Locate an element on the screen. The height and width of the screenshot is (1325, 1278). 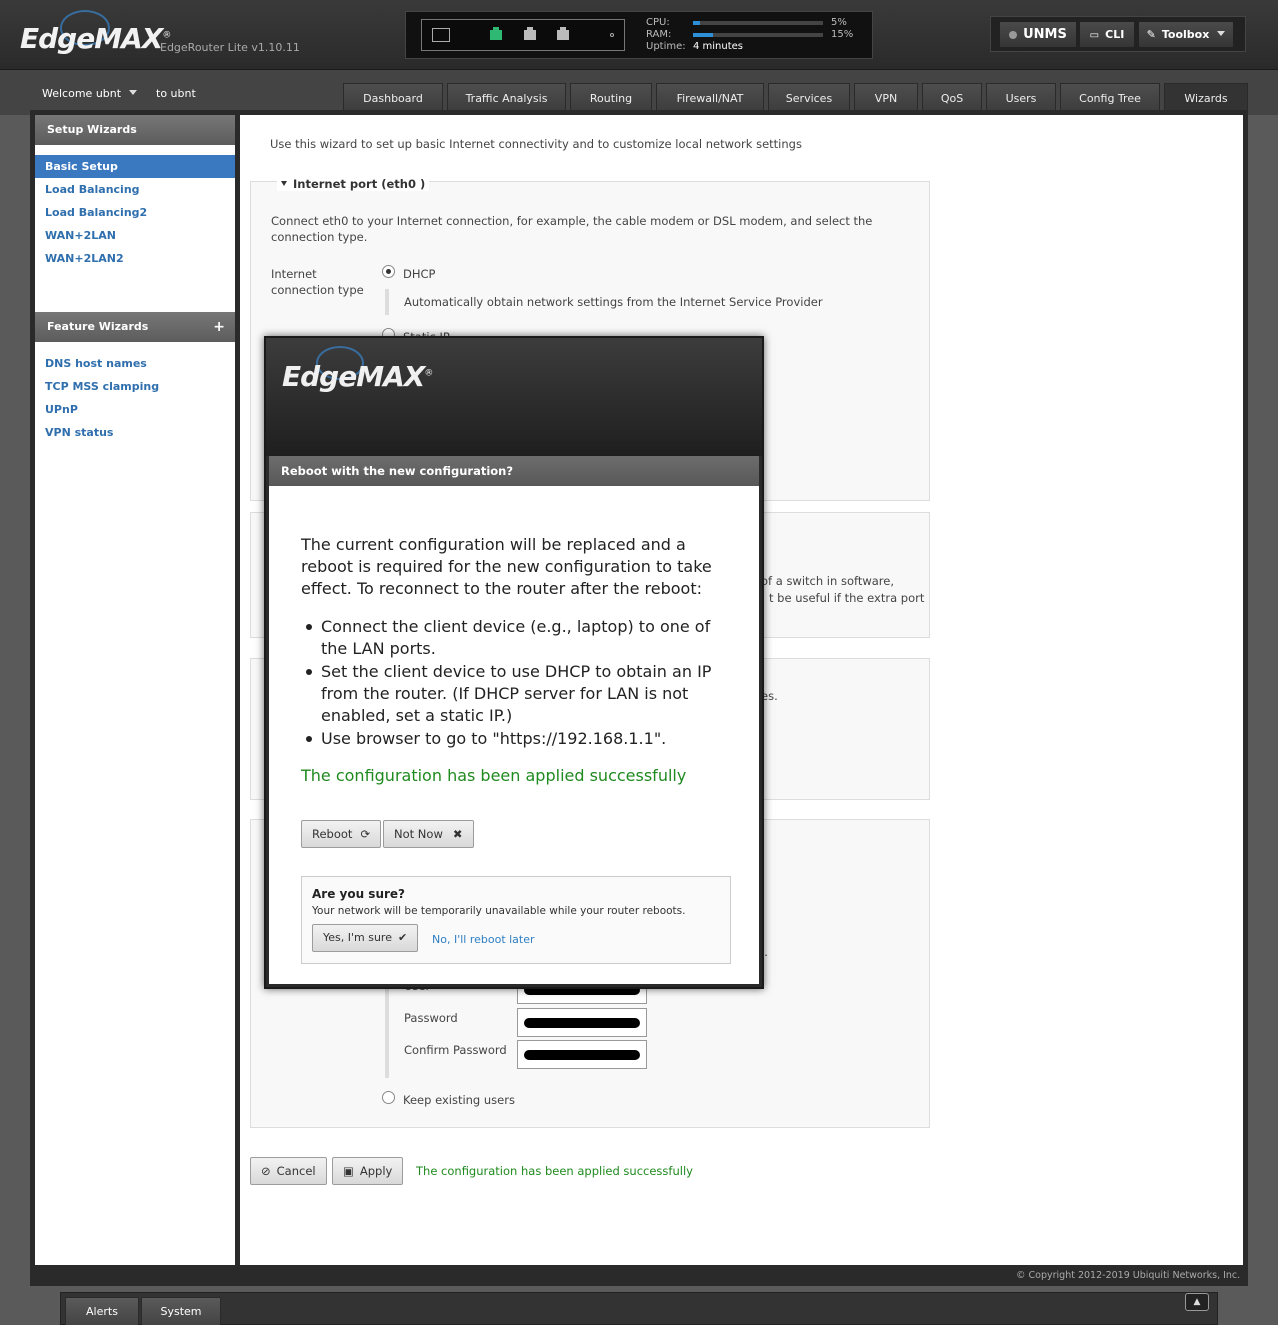
checkmark-icon: ✔ is located at coordinates (402, 937).